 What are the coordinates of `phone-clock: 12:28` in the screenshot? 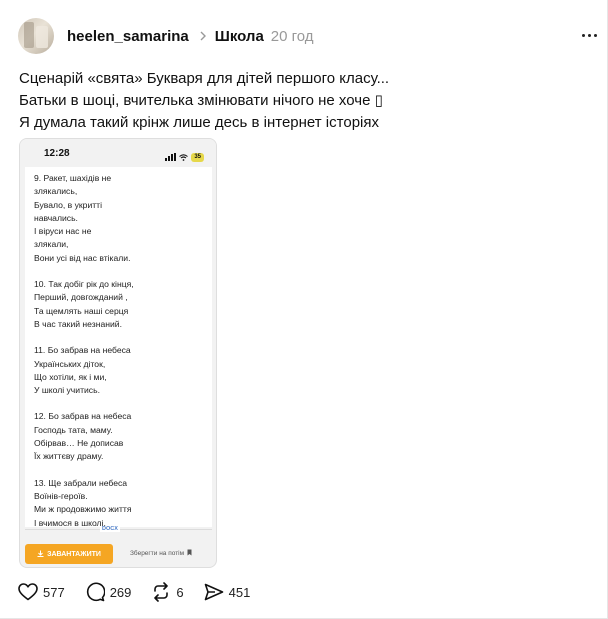 It's located at (57, 153).